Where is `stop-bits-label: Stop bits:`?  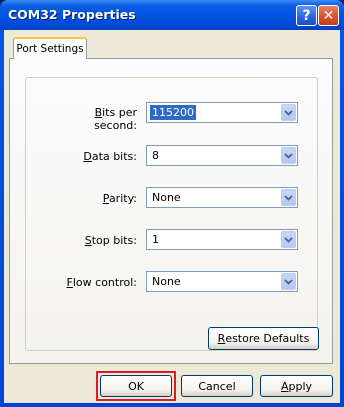 stop-bits-label: Stop bits: is located at coordinates (110, 240).